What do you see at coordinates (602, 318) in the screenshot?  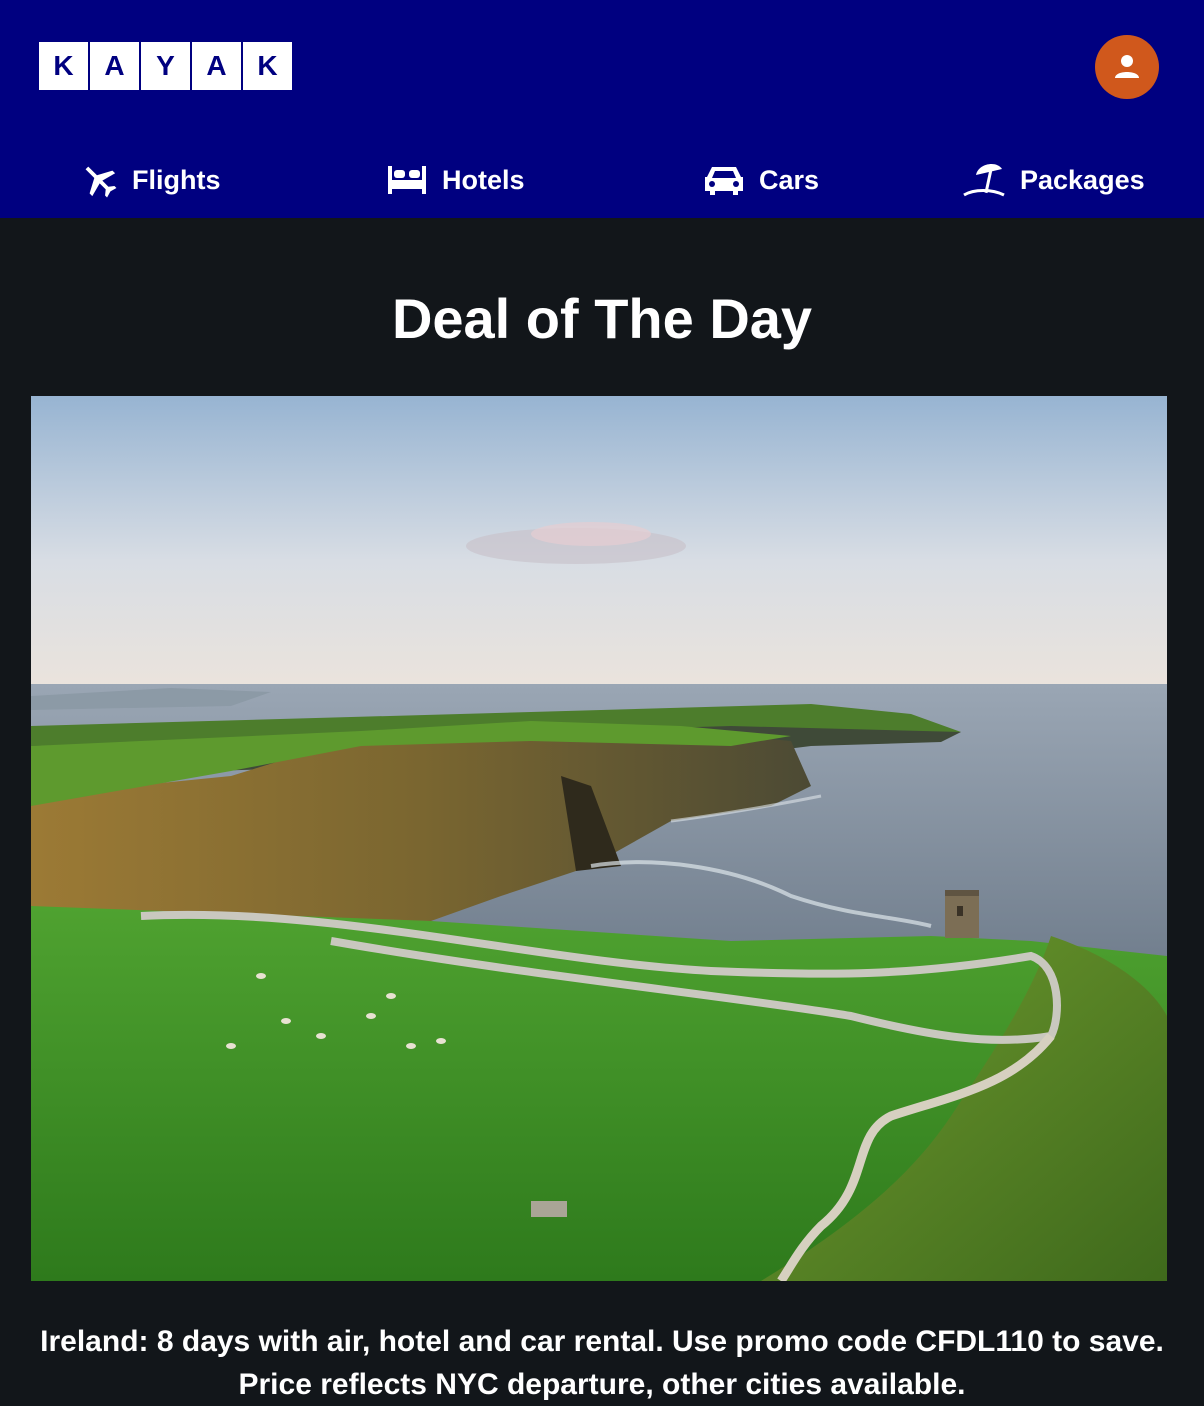 I see `page-title: Deal of The Day` at bounding box center [602, 318].